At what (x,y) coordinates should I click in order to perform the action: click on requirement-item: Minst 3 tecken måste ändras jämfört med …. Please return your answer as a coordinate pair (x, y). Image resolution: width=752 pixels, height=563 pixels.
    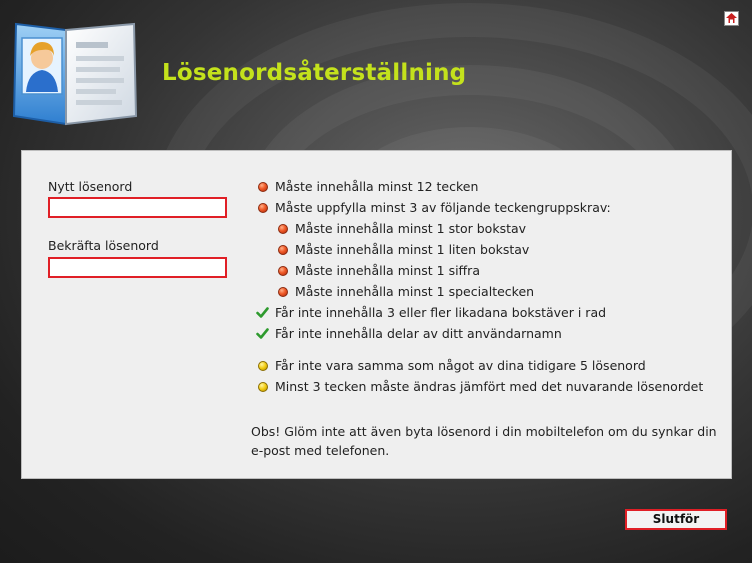
    Looking at the image, I should click on (489, 386).